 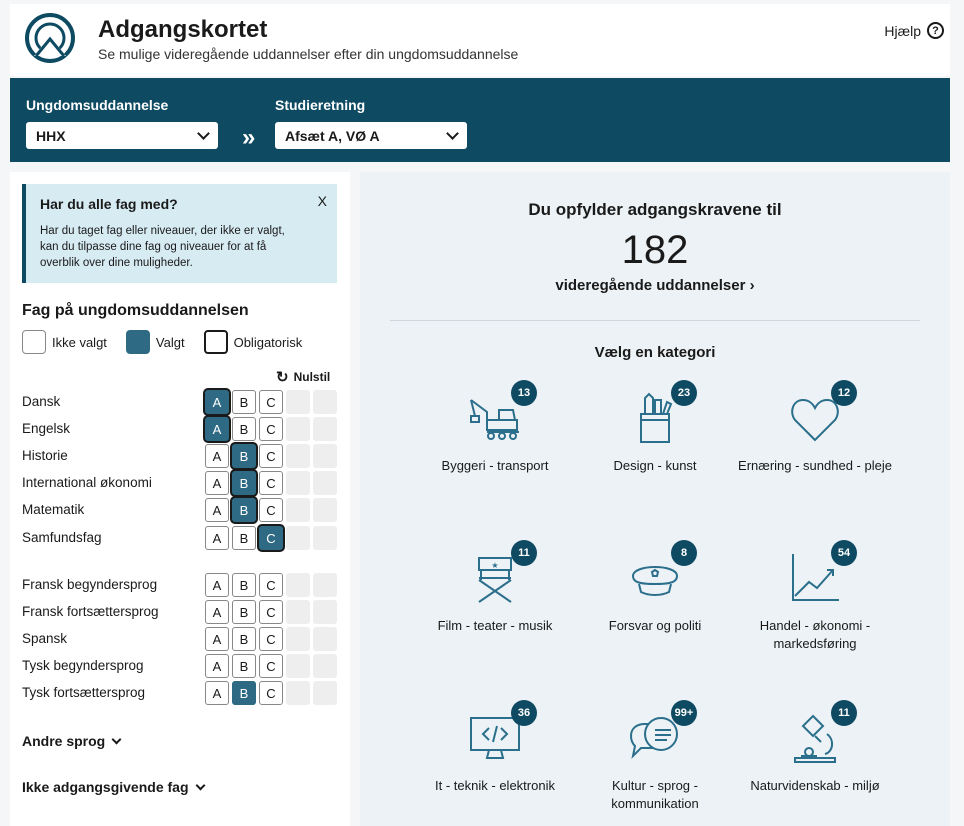 I want to click on category-card: 8 Forsvar og politi, so click(x=655, y=587).